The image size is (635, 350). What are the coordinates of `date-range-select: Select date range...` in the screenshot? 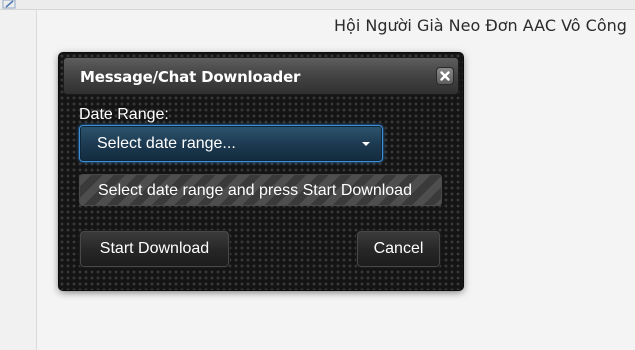 It's located at (231, 143).